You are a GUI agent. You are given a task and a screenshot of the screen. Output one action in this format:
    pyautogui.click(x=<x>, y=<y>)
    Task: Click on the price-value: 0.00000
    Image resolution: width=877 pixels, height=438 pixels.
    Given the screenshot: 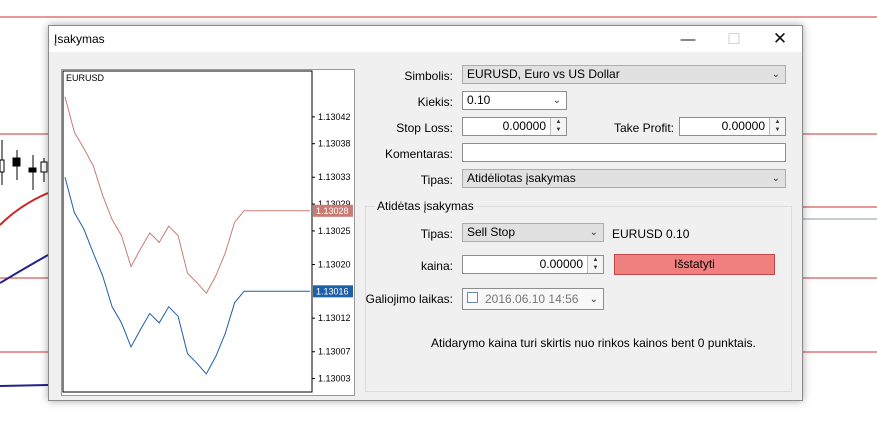 What is the action you would take?
    pyautogui.click(x=561, y=264)
    